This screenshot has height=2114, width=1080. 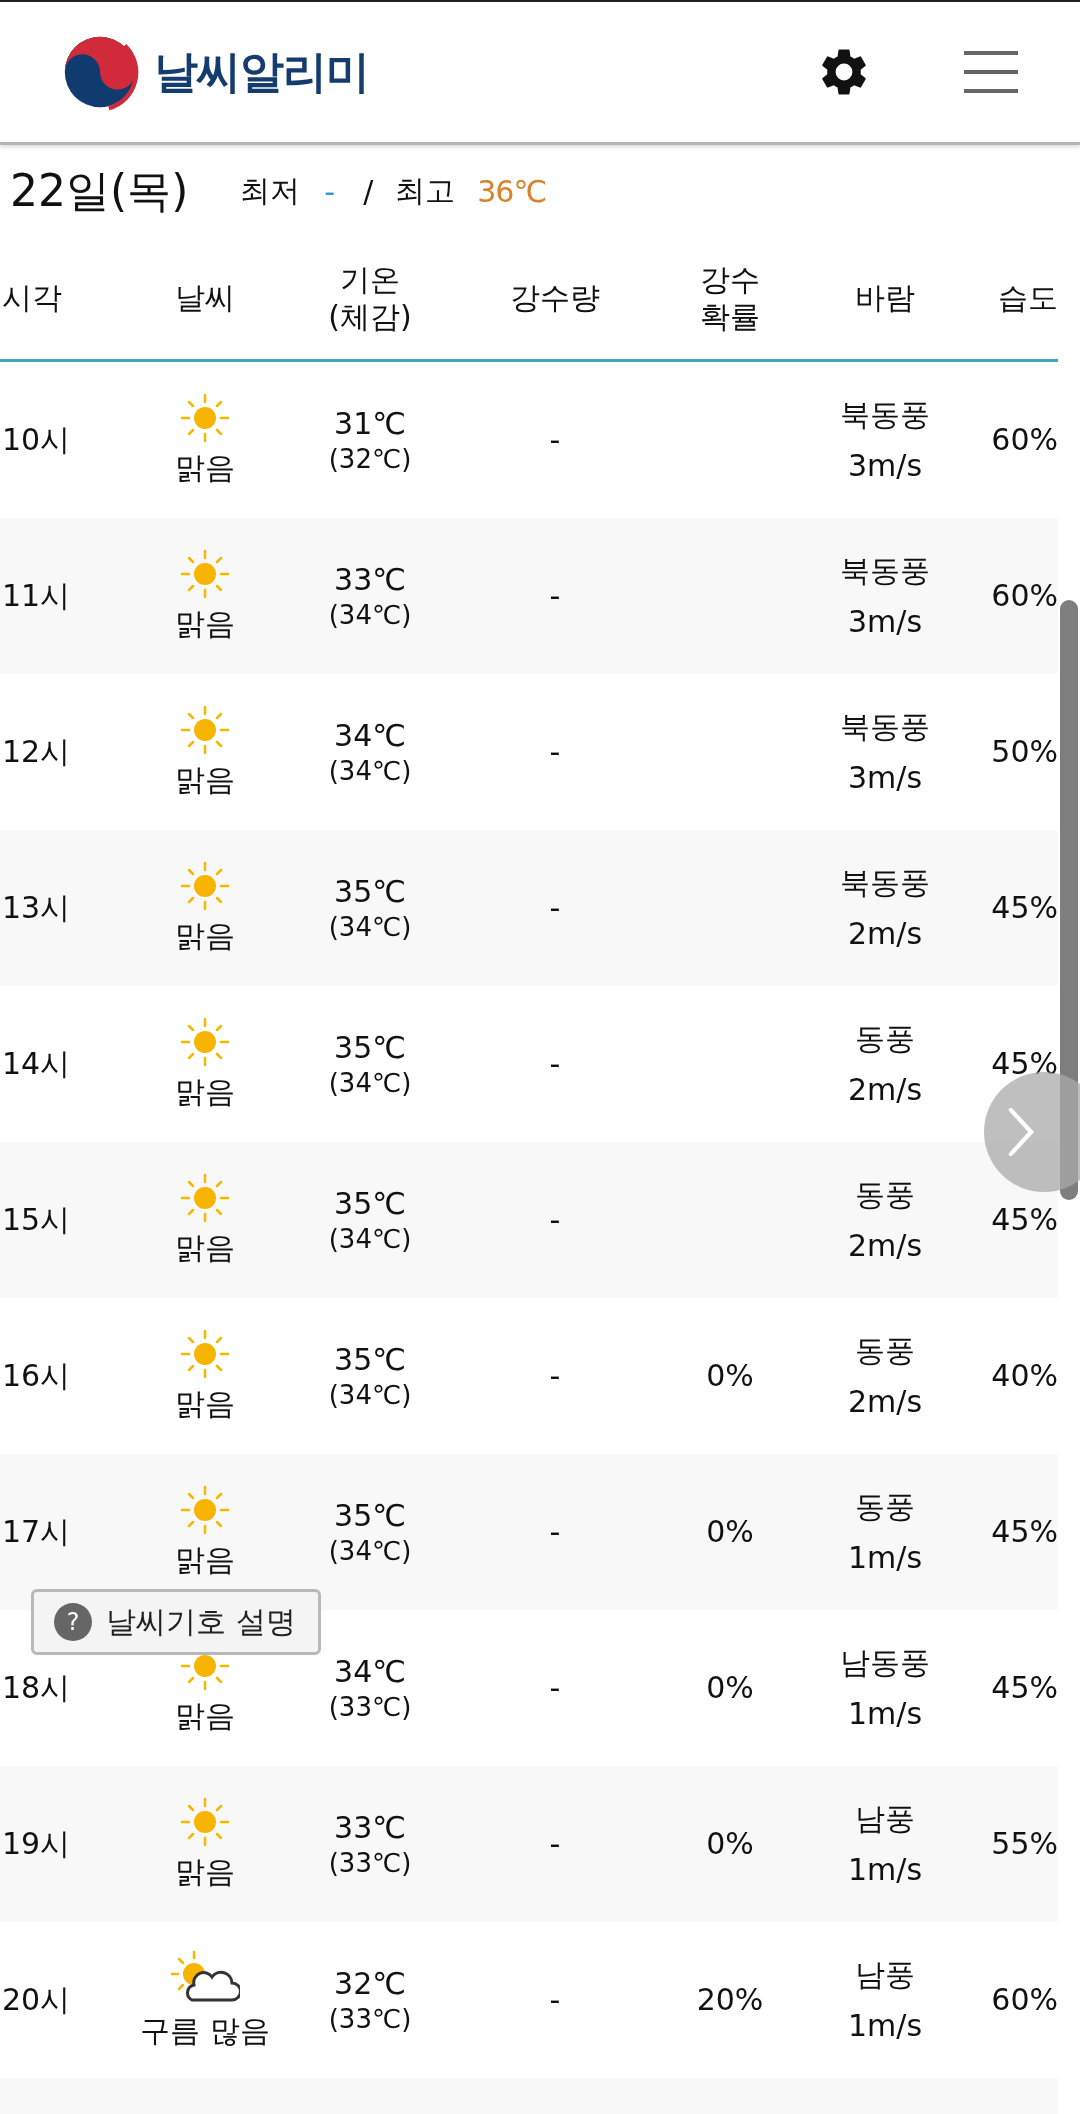 I want to click on column-header: 기온 (체감), so click(x=370, y=298).